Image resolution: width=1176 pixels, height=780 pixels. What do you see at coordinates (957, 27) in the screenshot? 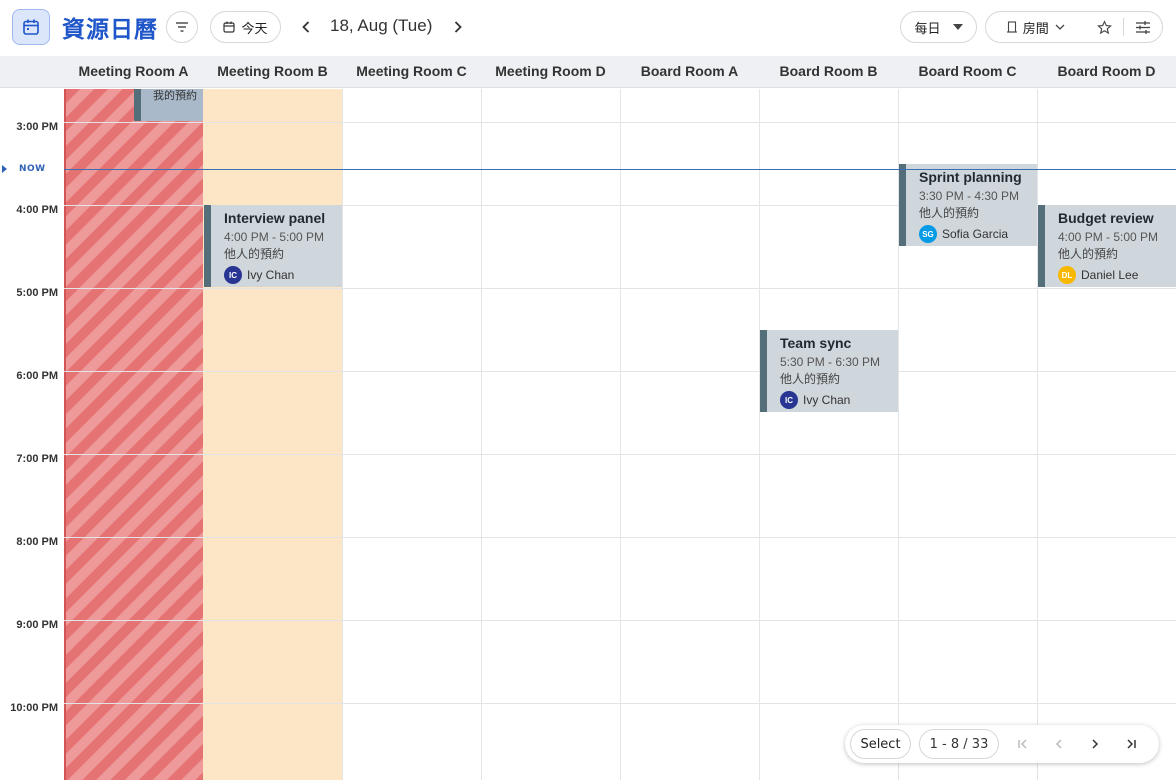
I see `caret-down-icon` at bounding box center [957, 27].